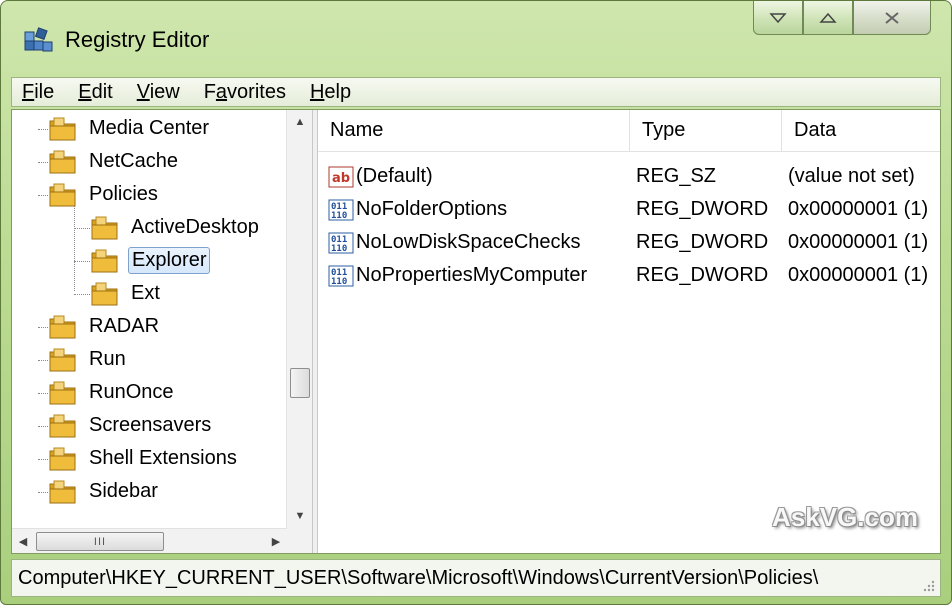  I want to click on scroll-up-arrow-icon: ▲, so click(299, 122).